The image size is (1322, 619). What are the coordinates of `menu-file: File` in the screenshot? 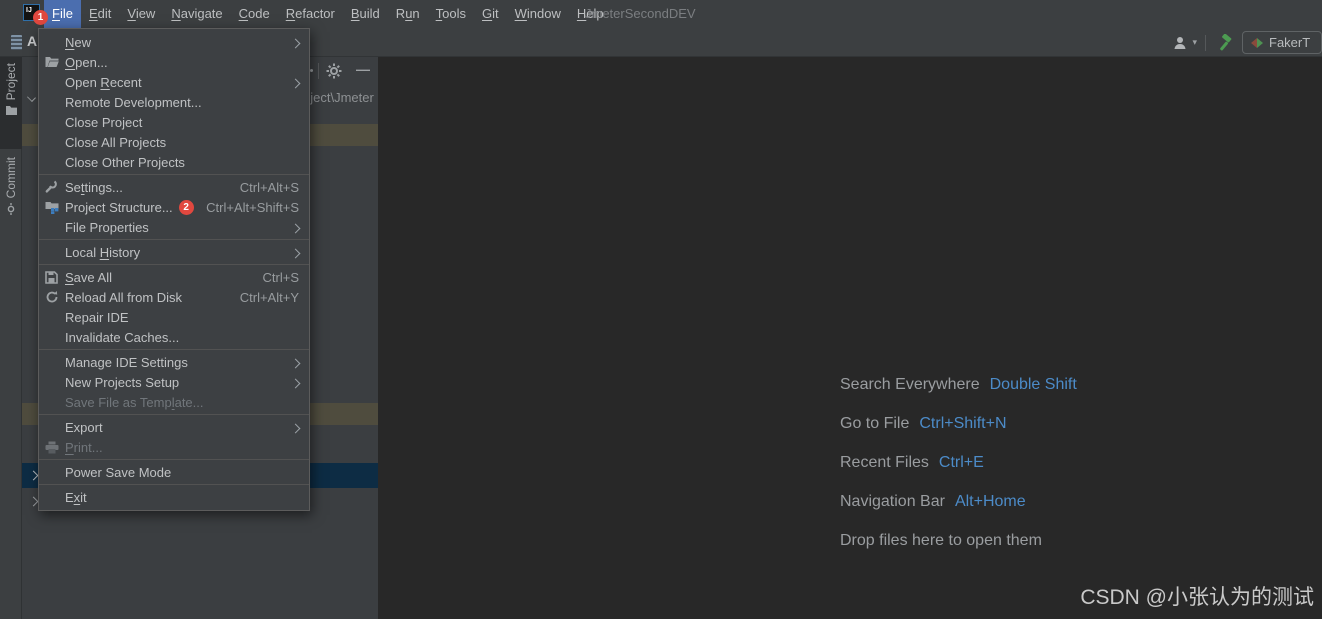 It's located at (62, 14).